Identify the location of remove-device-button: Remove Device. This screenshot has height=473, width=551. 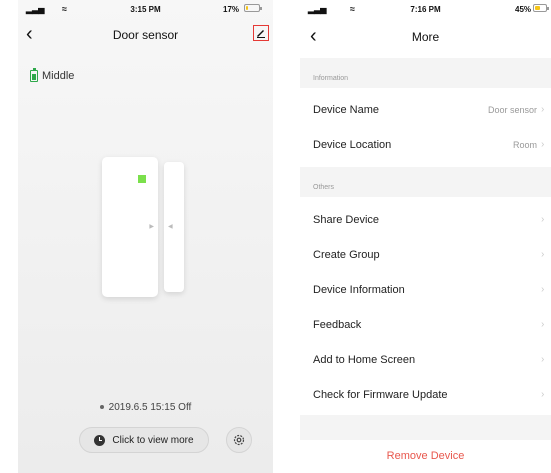
(425, 456).